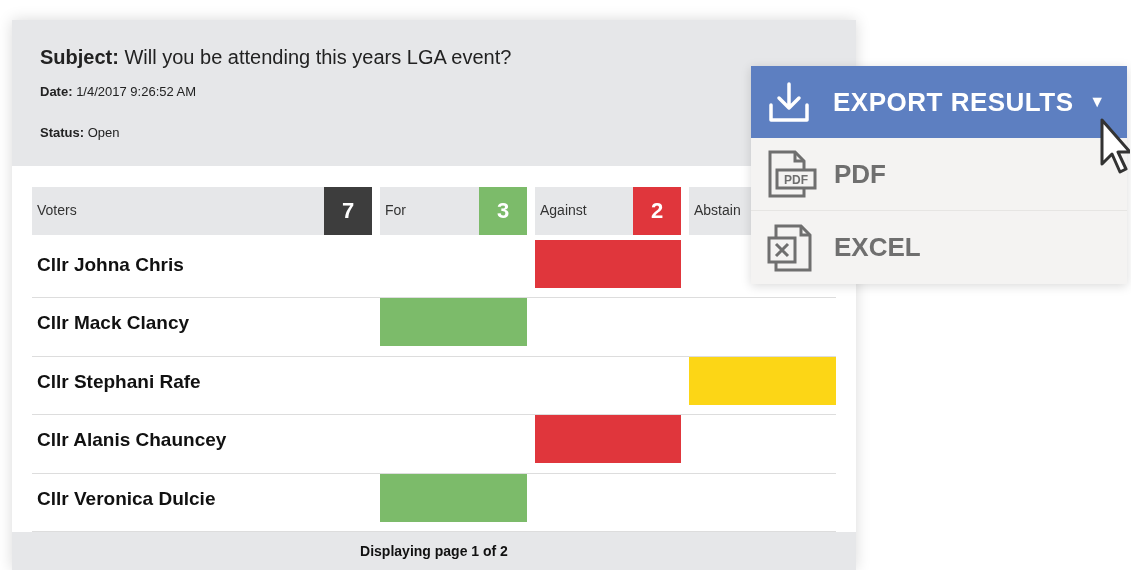 The image size is (1131, 570). What do you see at coordinates (657, 210) in the screenshot?
I see `count-badge: 2` at bounding box center [657, 210].